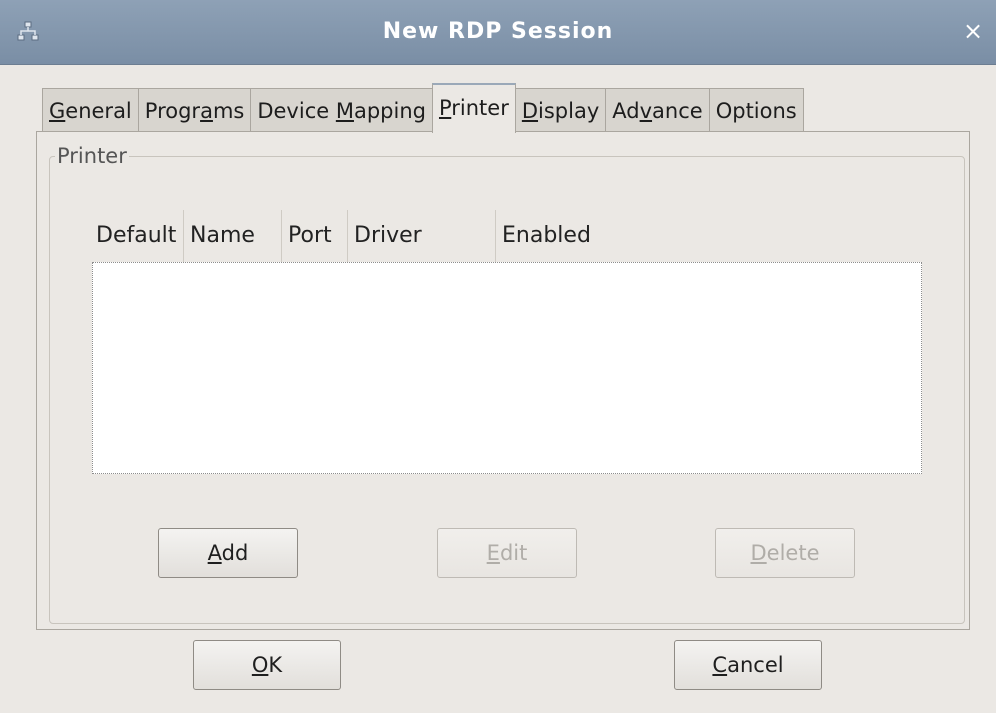 The image size is (996, 713). Describe the element at coordinates (785, 553) in the screenshot. I see `delete-button: Delete` at that location.